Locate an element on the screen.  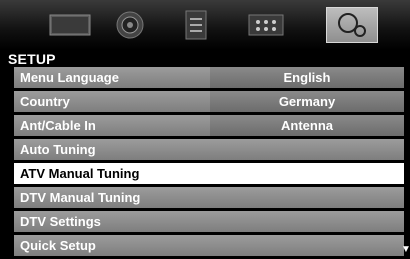
tab-picture is located at coordinates (70, 25).